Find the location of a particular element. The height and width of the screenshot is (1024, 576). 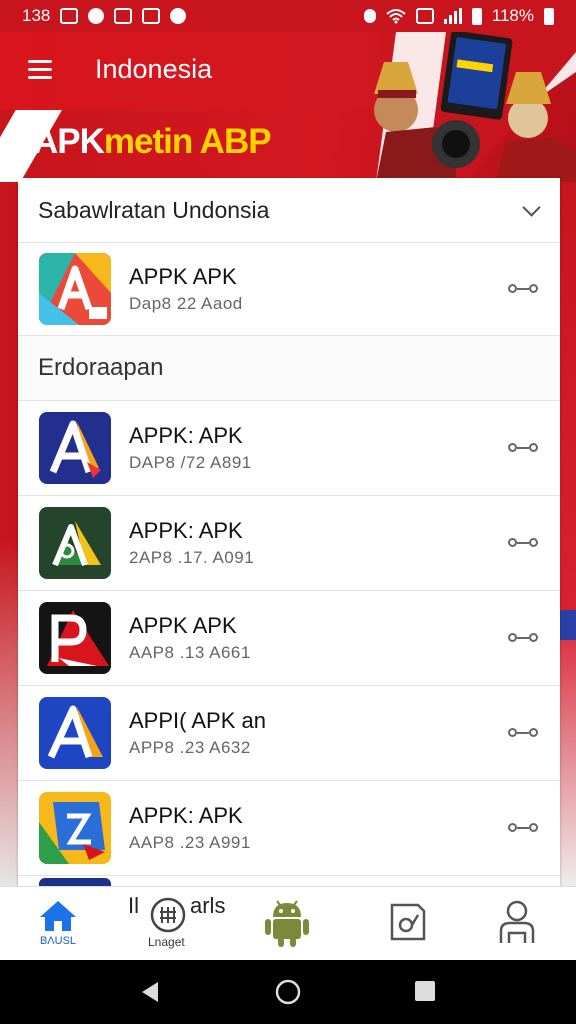

status-bar: 138 118% is located at coordinates (288, 16).